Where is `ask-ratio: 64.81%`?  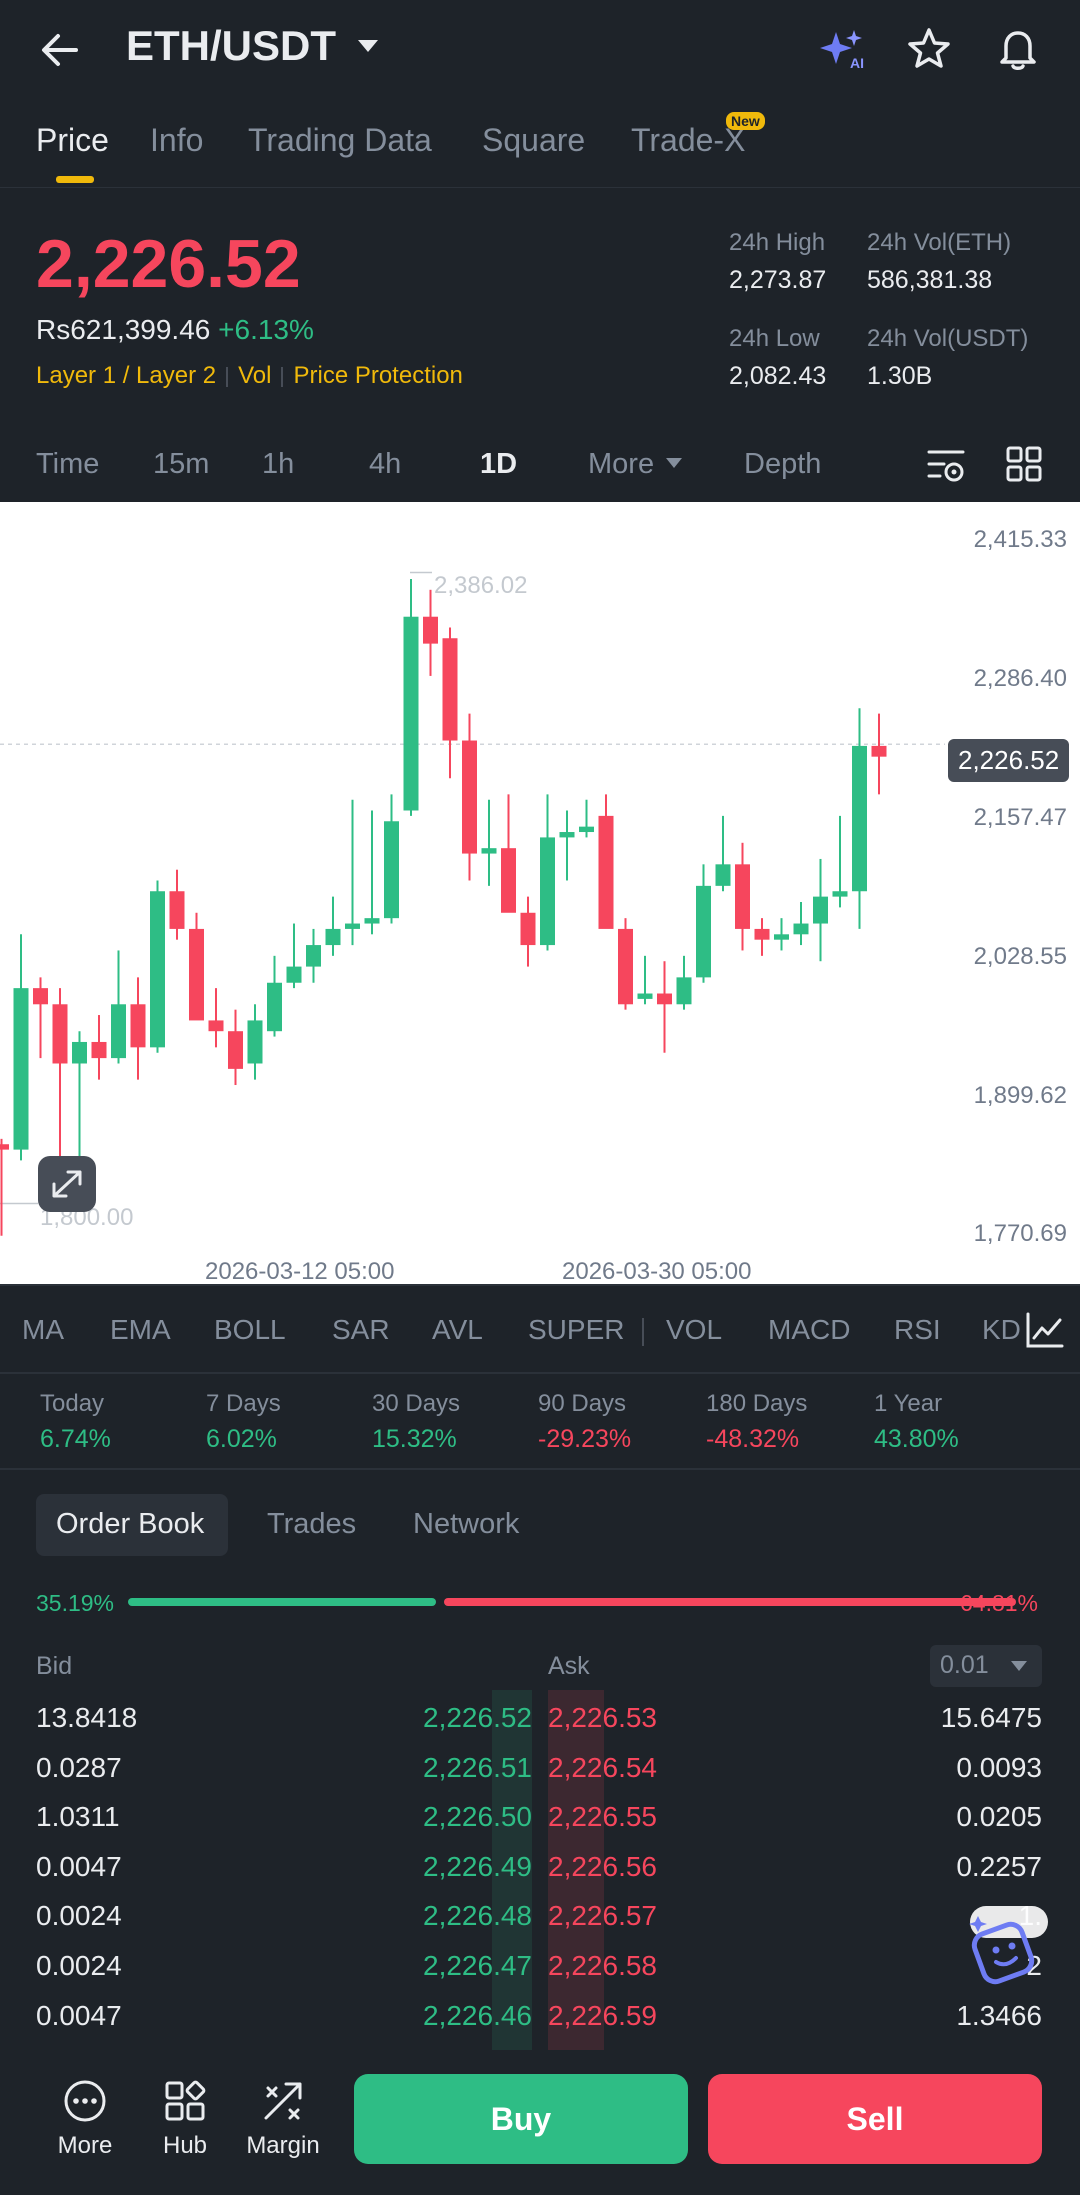 ask-ratio: 64.81% is located at coordinates (999, 1603).